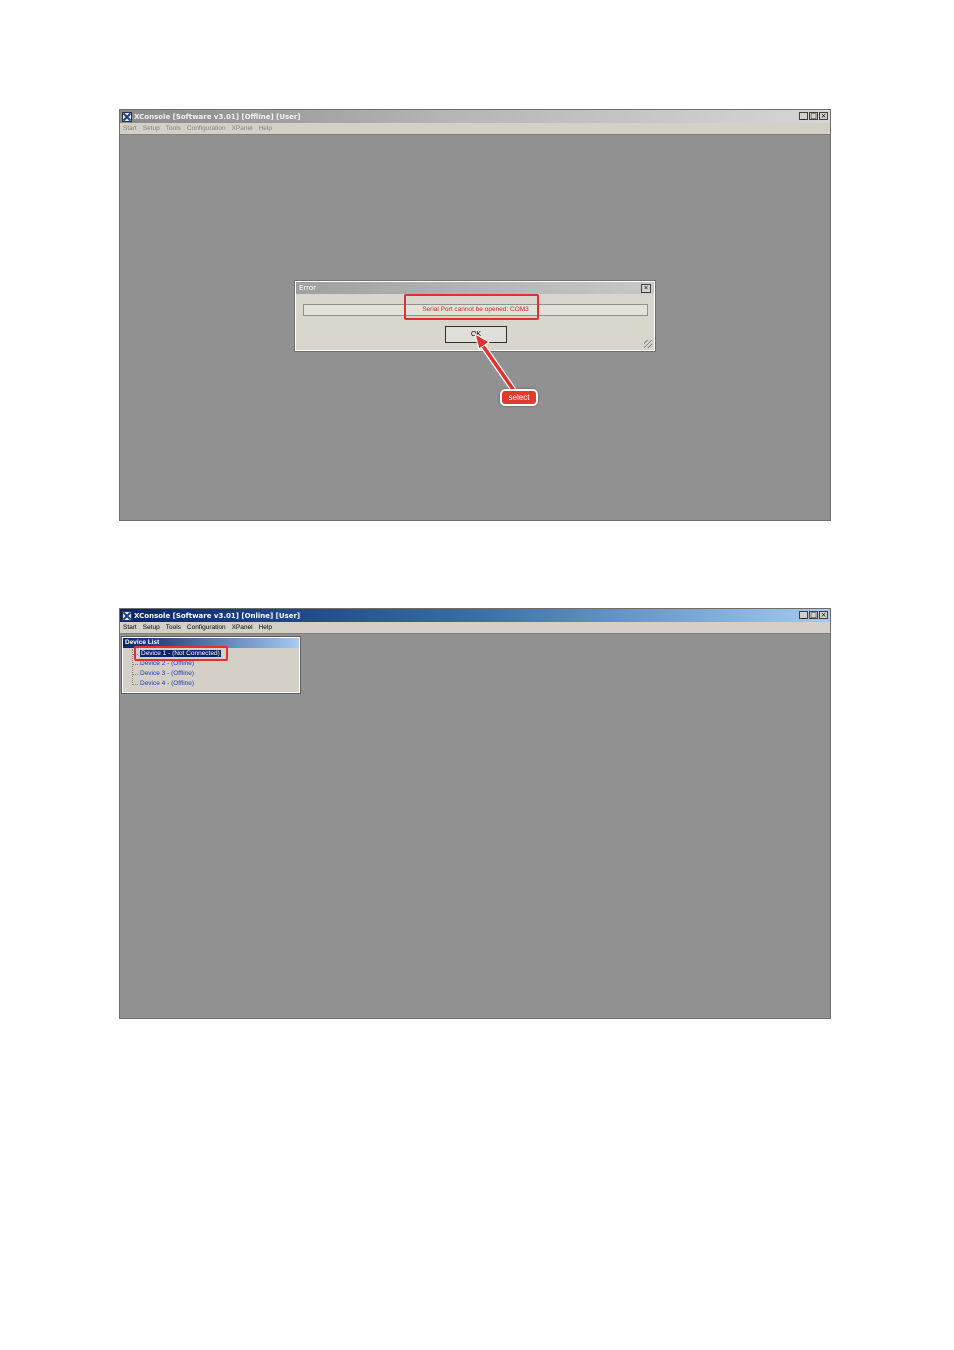 The height and width of the screenshot is (1350, 954). Describe the element at coordinates (823, 615) in the screenshot. I see `close-button: ×` at that location.